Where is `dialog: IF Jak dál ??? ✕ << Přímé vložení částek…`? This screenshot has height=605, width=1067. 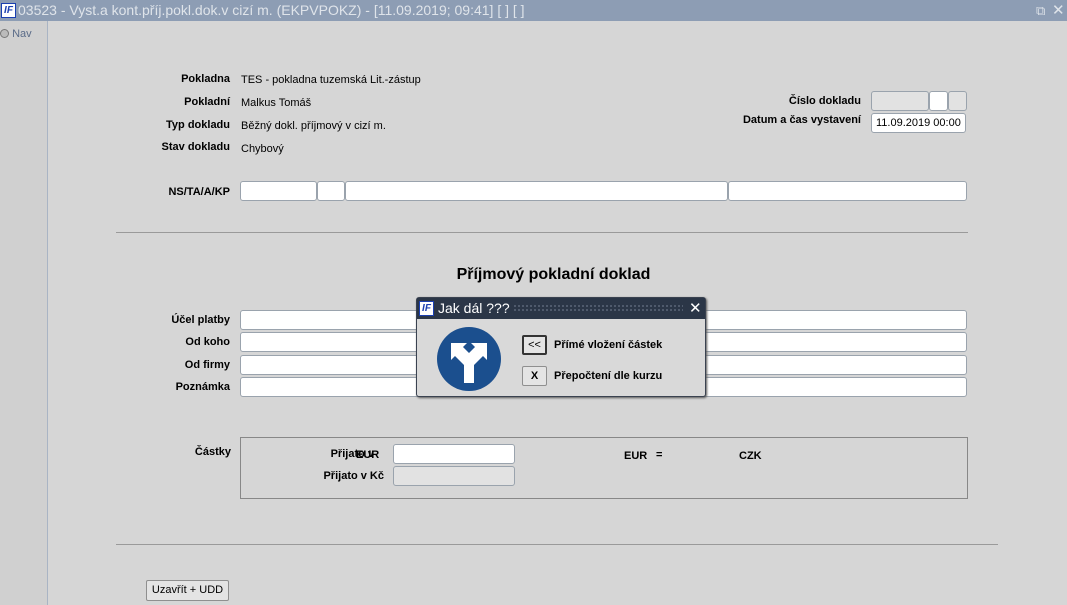 dialog: IF Jak dál ??? ✕ << Přímé vložení částek… is located at coordinates (561, 347).